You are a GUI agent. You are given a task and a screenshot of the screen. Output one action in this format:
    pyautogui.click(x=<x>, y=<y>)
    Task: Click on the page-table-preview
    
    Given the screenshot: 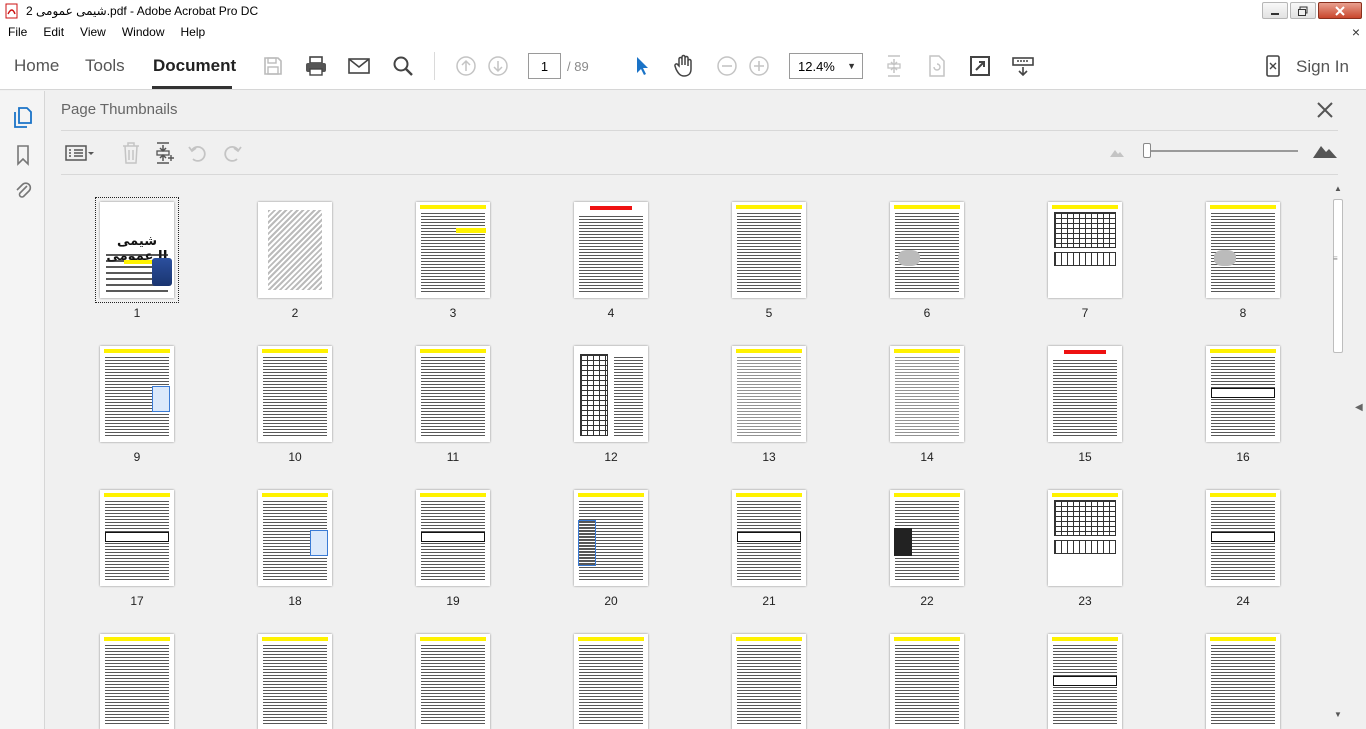 What is the action you would take?
    pyautogui.click(x=1085, y=547)
    